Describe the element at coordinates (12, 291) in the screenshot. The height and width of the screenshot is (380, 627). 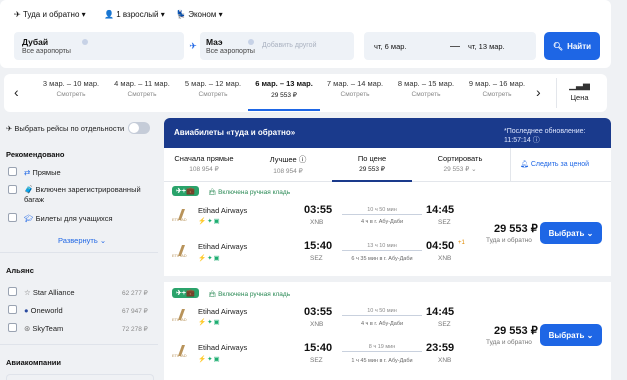
I see `checkbox-star-alliance` at that location.